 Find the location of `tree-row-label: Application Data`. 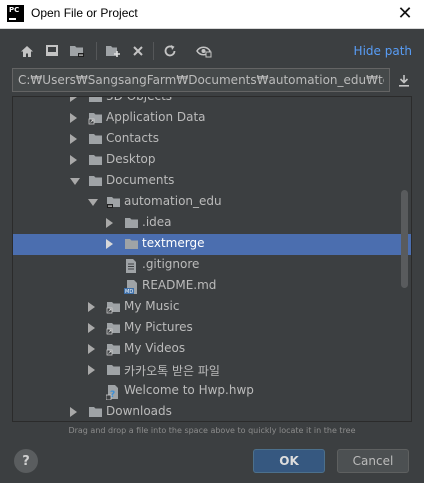

tree-row-label: Application Data is located at coordinates (156, 117).